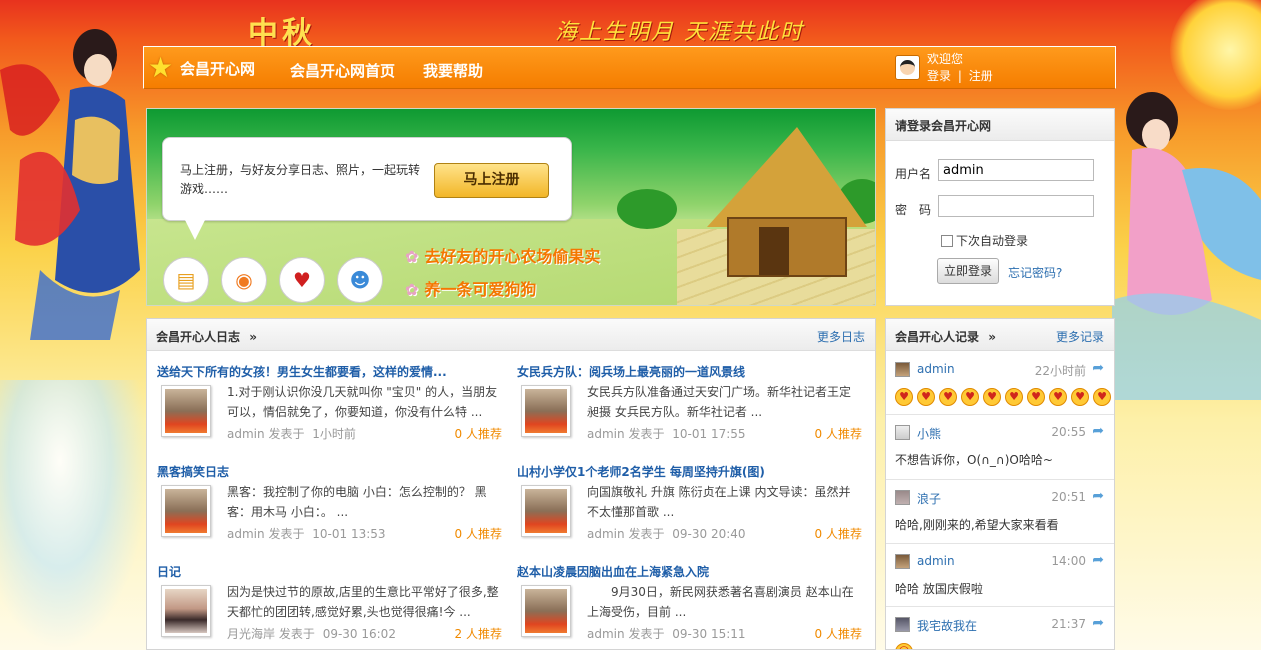  I want to click on login-panel: 请登录会昌开心网 用户名 密 码 下次自动登录 立即登录 忘记密码?, so click(1000, 207).